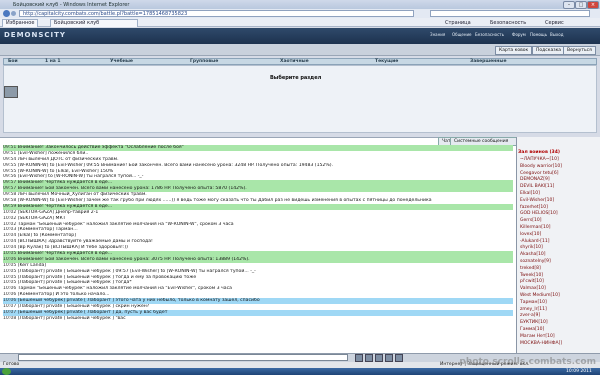 The width and height of the screenshot is (600, 375). What do you see at coordinates (530, 268) in the screenshot?
I see `online-user: treked[8]` at bounding box center [530, 268].